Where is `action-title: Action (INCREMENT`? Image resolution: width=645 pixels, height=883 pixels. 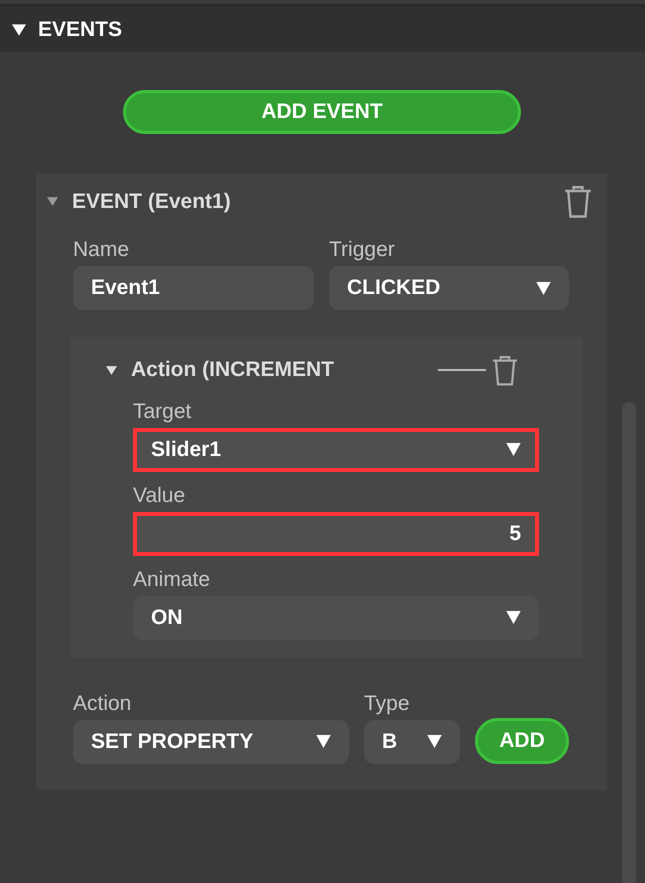
action-title: Action (INCREMENT is located at coordinates (232, 370).